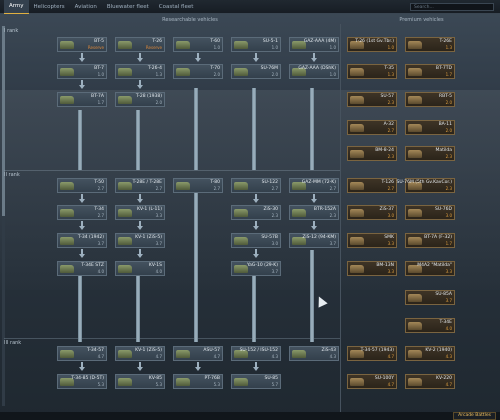 The height and width of the screenshot is (420, 500). What do you see at coordinates (158, 74) in the screenshot?
I see `vehicle-rating: 1.3` at bounding box center [158, 74].